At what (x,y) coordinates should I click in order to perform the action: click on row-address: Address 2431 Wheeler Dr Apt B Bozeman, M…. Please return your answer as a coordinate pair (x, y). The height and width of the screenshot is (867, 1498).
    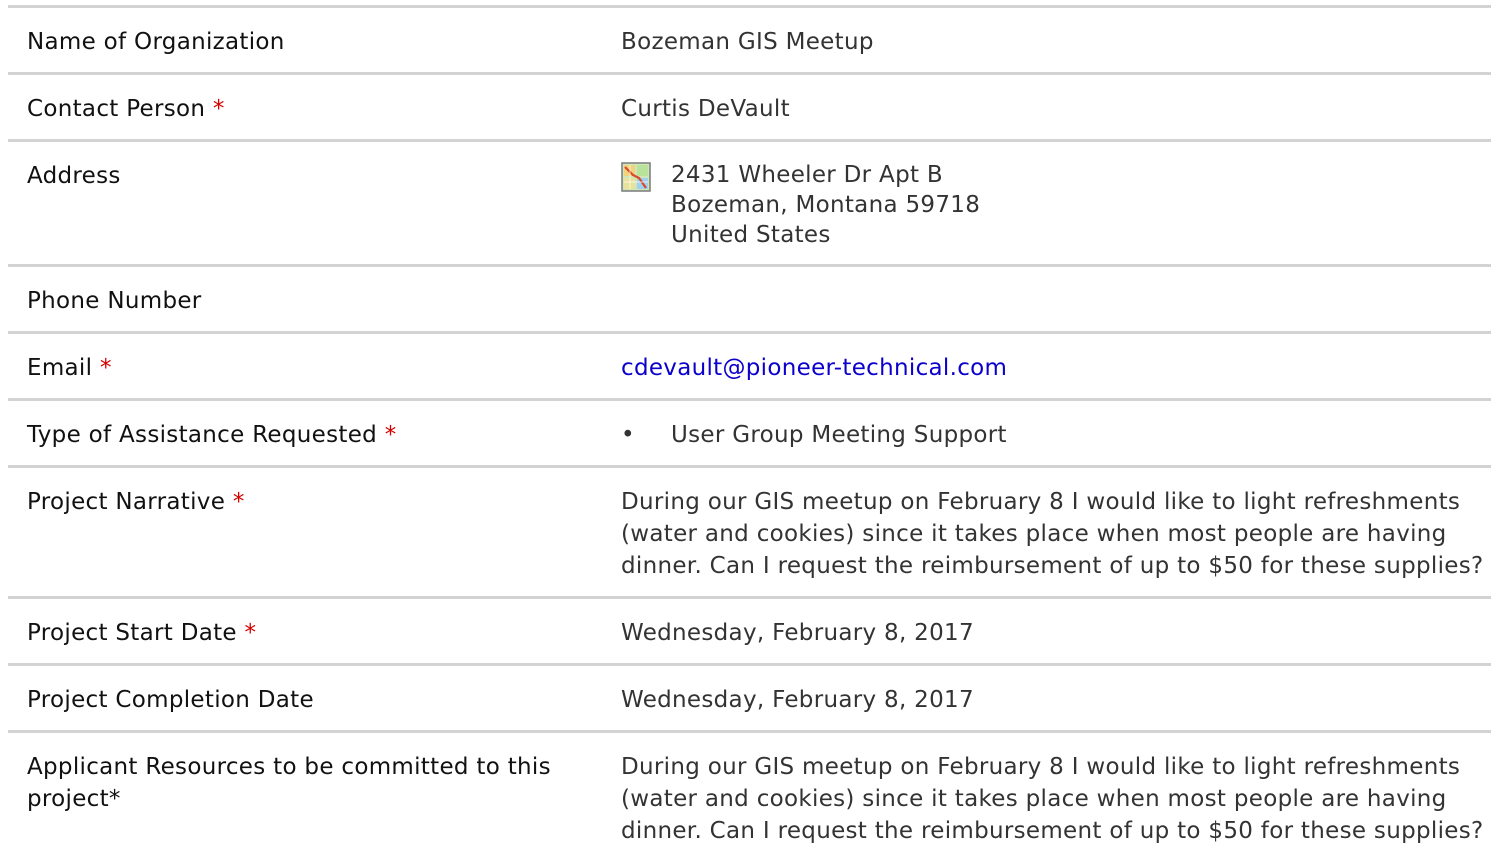
    Looking at the image, I should click on (749, 202).